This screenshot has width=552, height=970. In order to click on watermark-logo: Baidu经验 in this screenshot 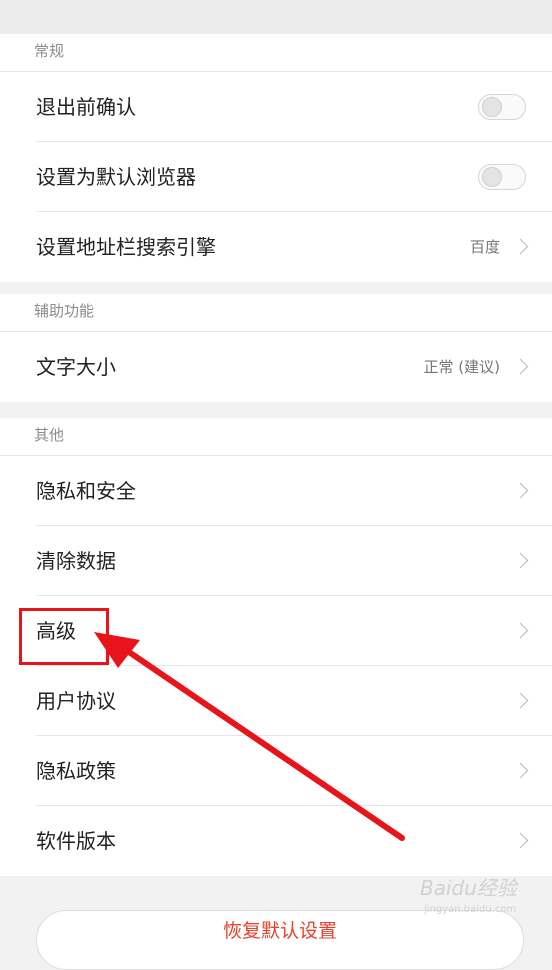, I will do `click(468, 888)`.